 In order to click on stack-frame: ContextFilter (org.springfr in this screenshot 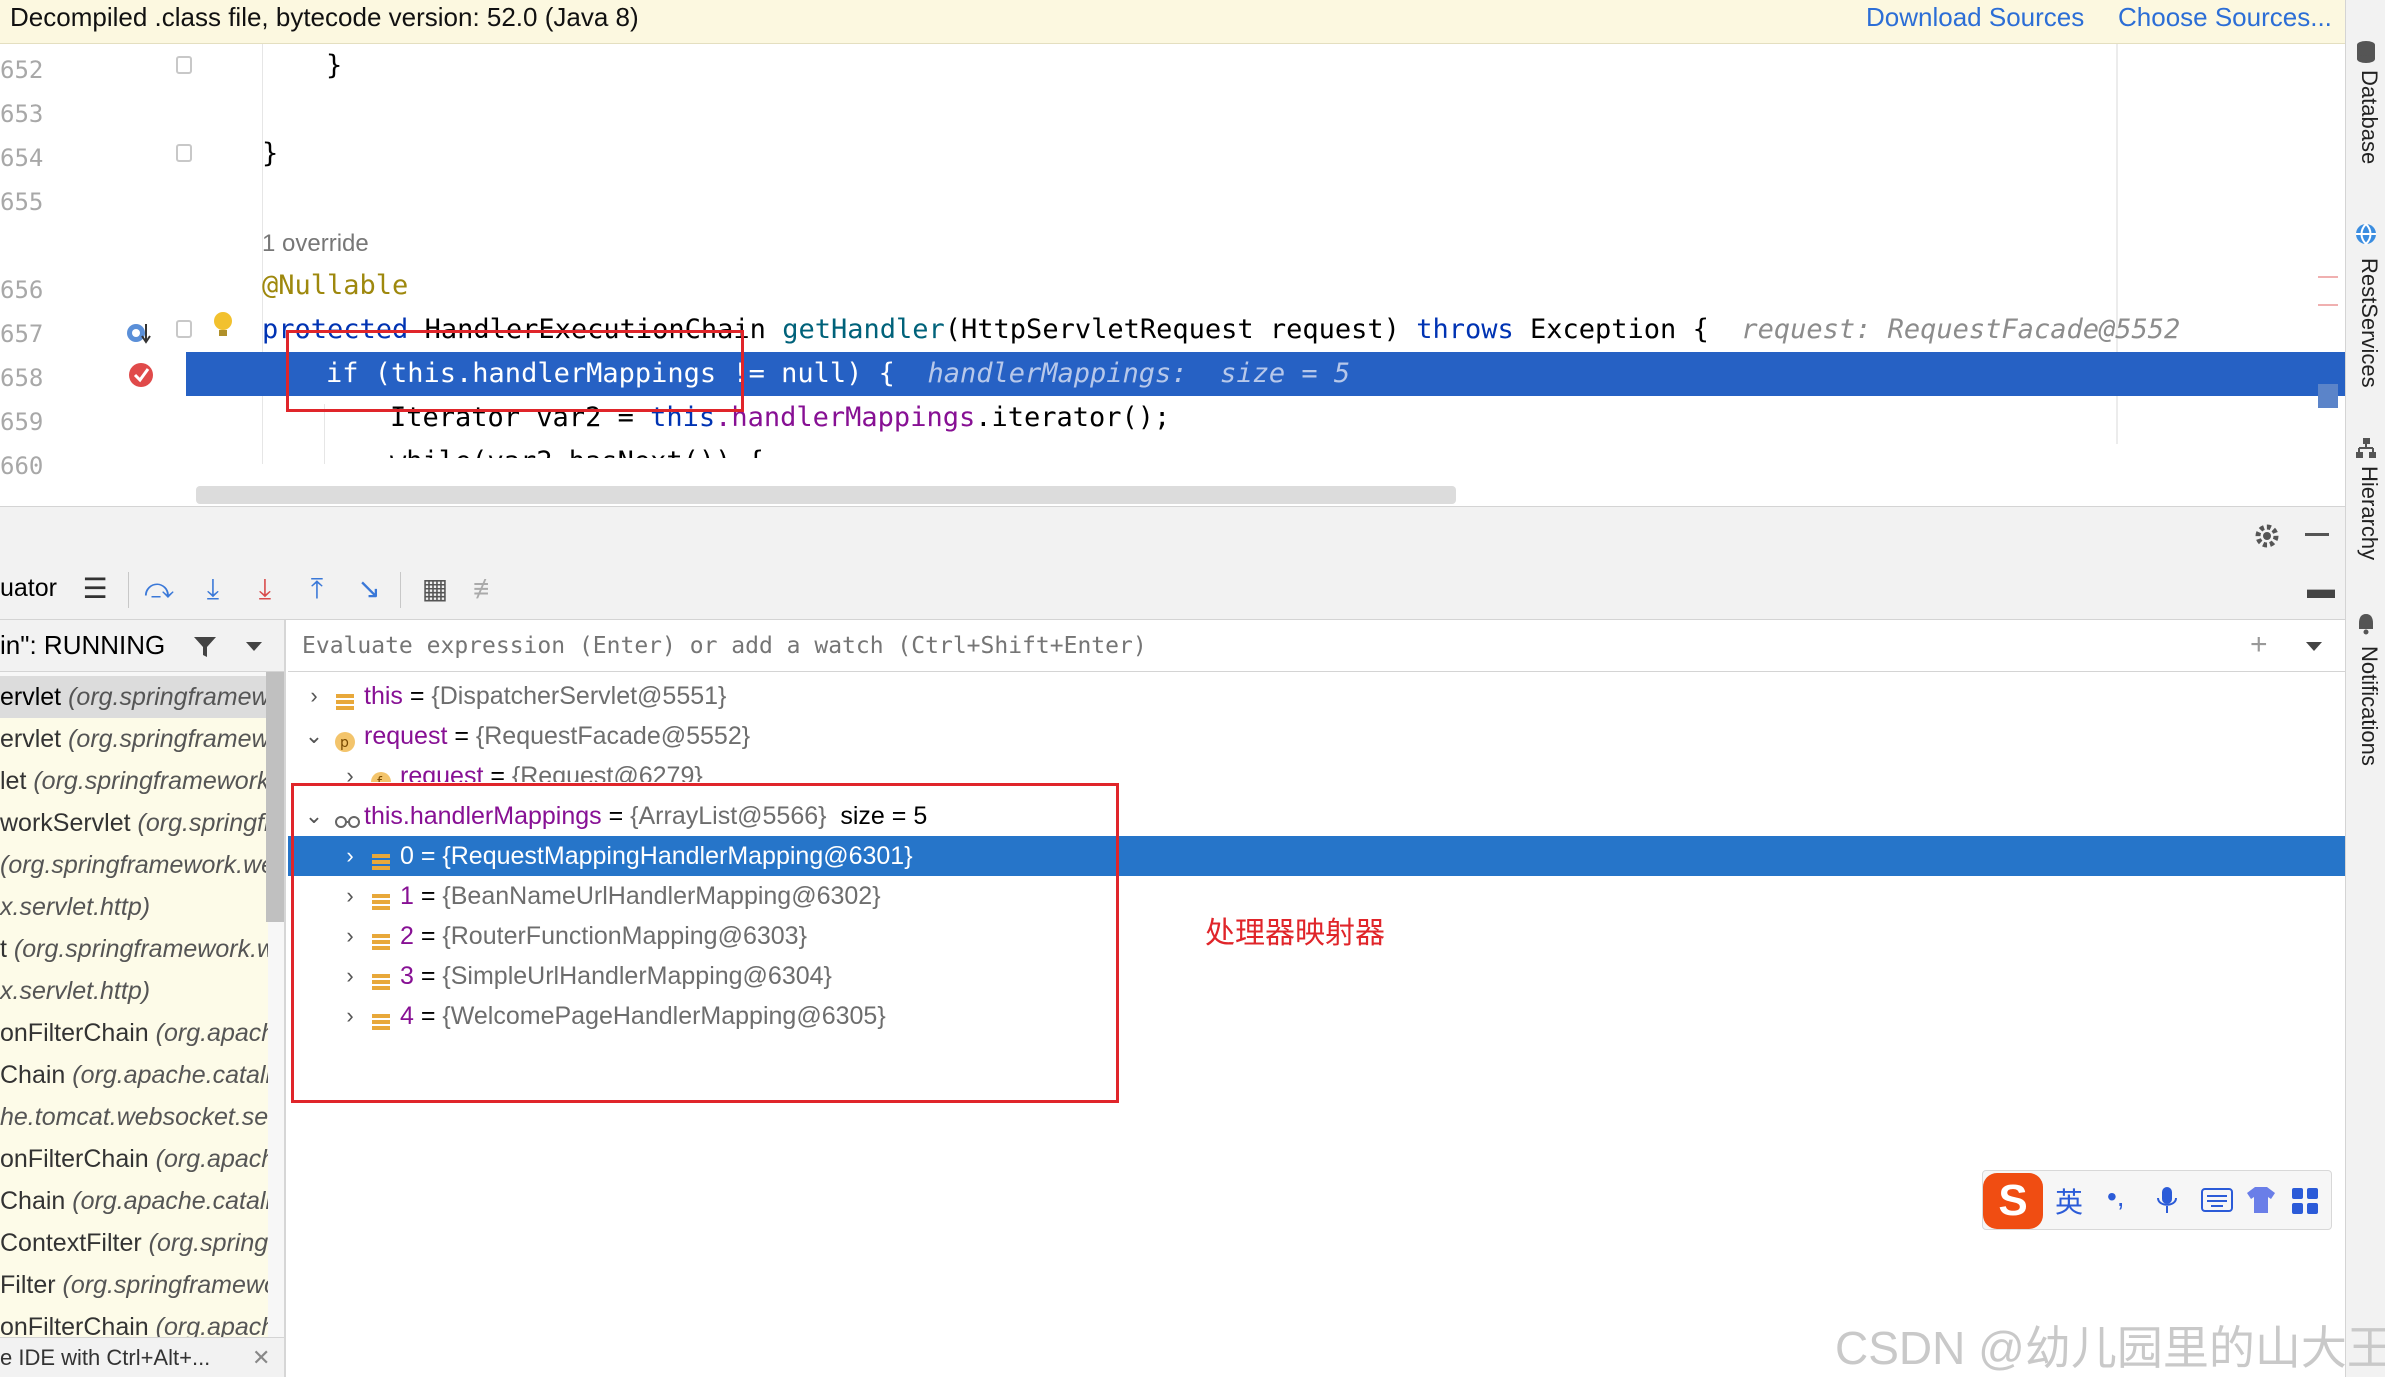, I will do `click(134, 1243)`.